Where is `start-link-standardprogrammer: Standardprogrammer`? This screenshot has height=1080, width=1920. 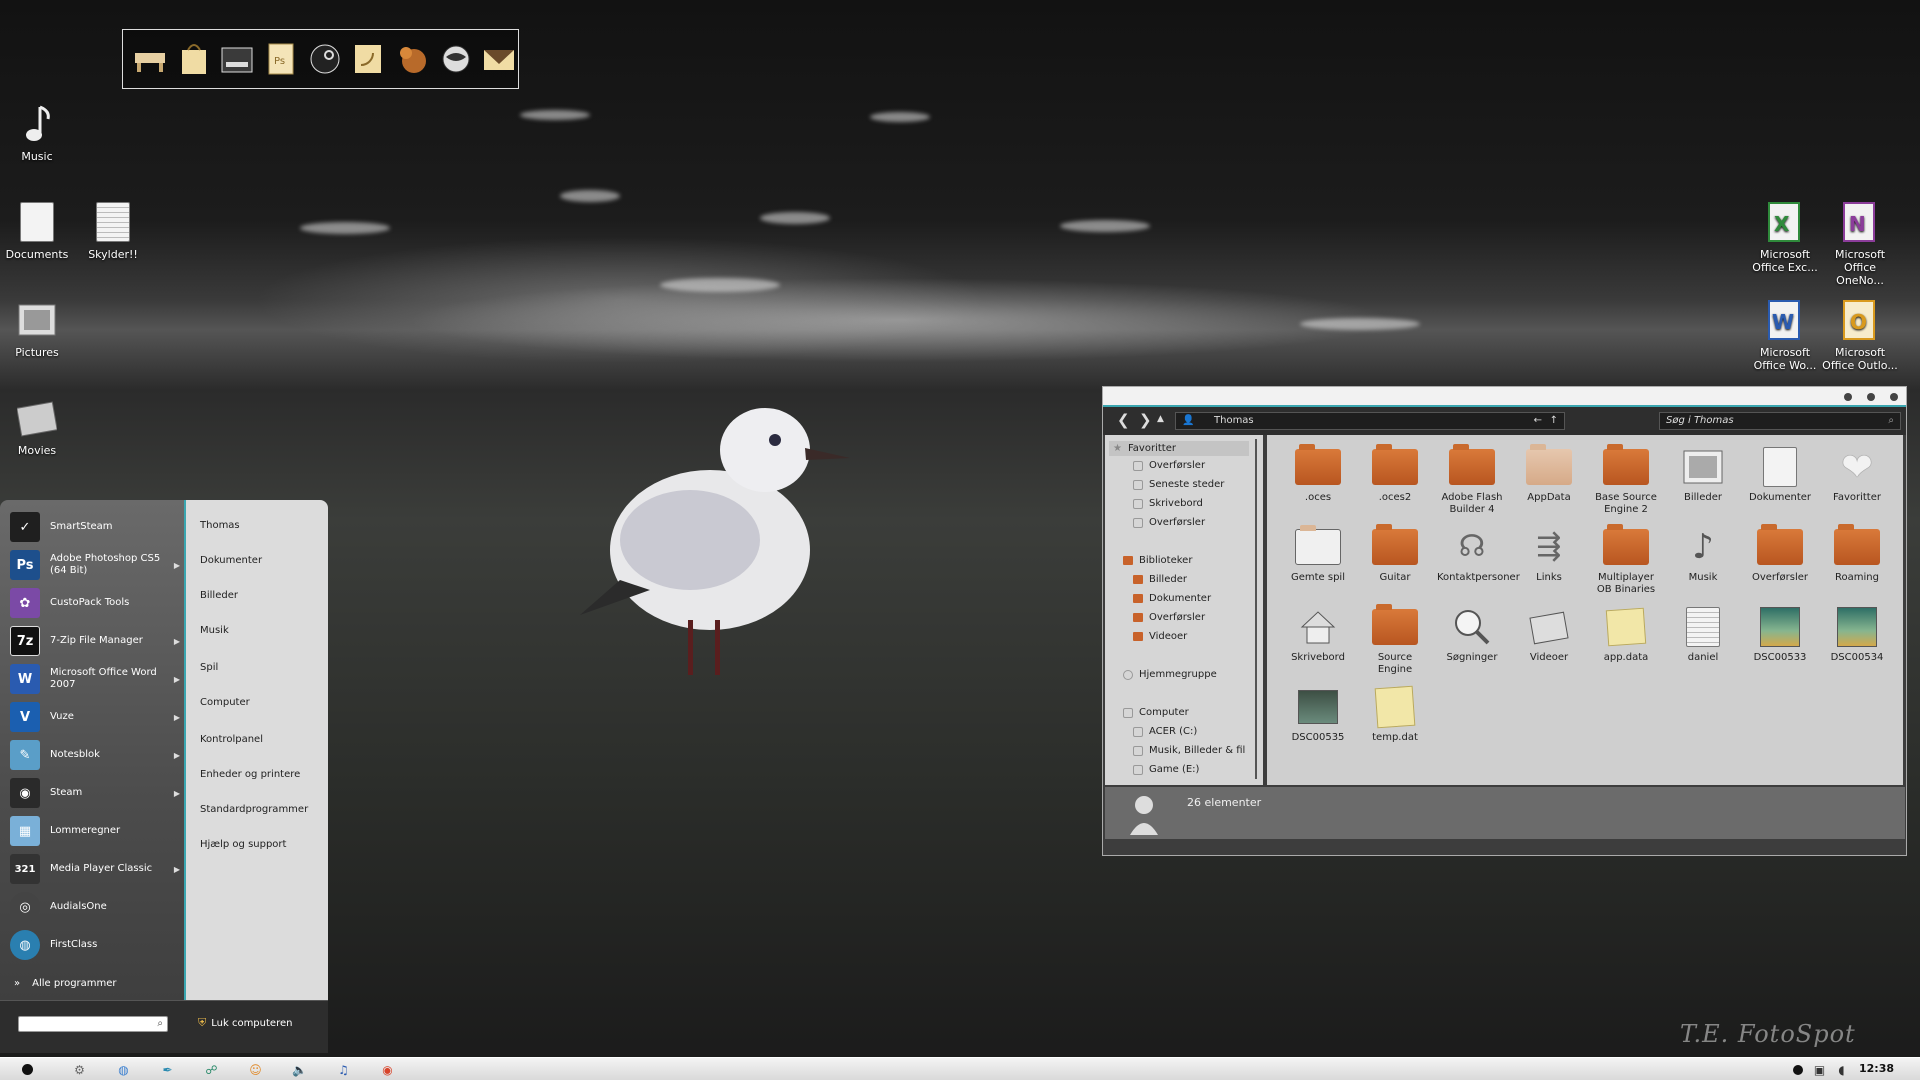 start-link-standardprogrammer: Standardprogrammer is located at coordinates (254, 809).